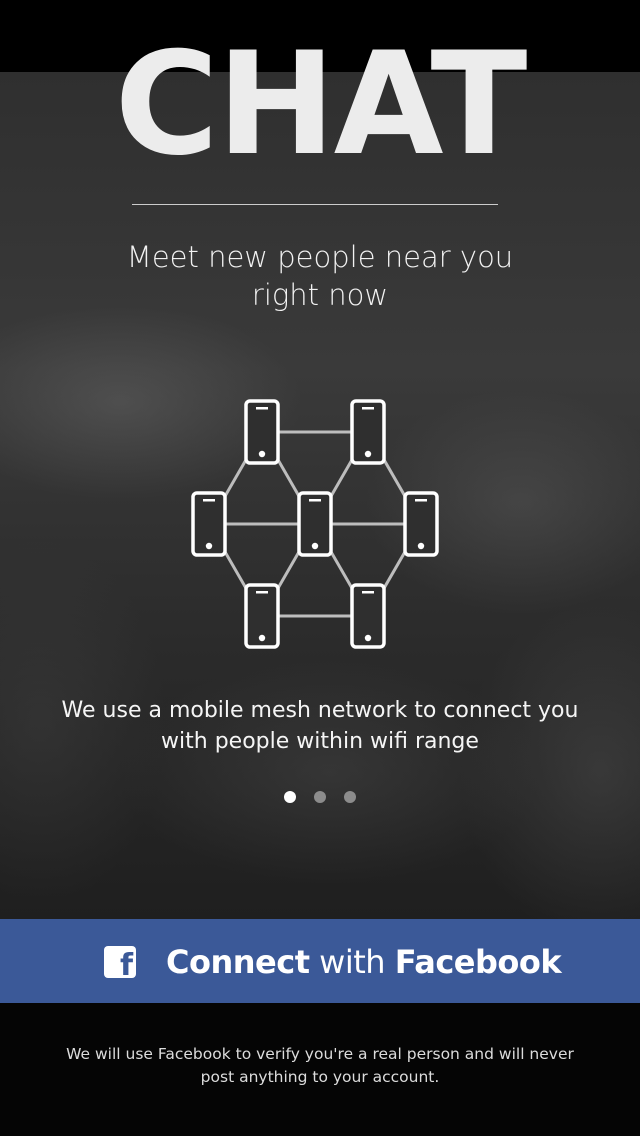 This screenshot has width=640, height=1136. Describe the element at coordinates (321, 104) in the screenshot. I see `app-title: CHAT` at that location.